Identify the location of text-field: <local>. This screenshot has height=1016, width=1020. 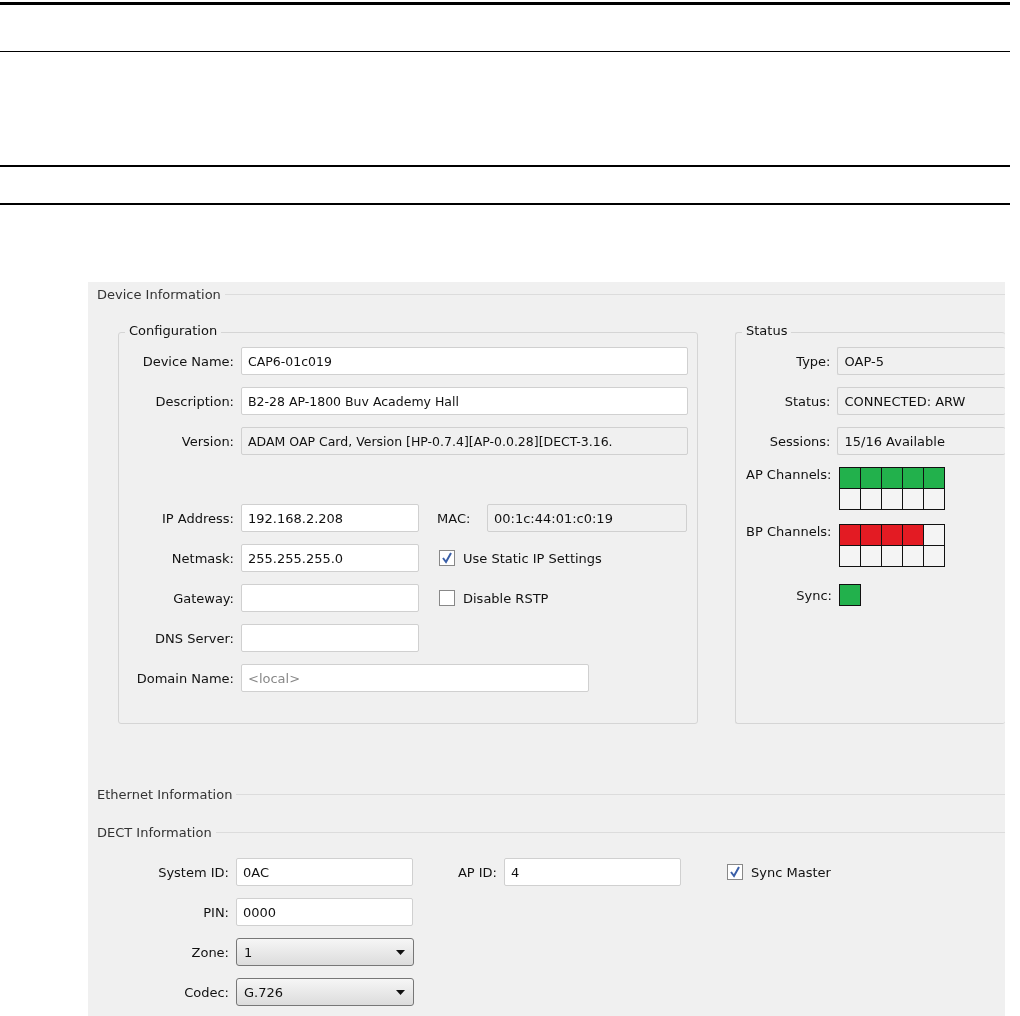
(415, 678).